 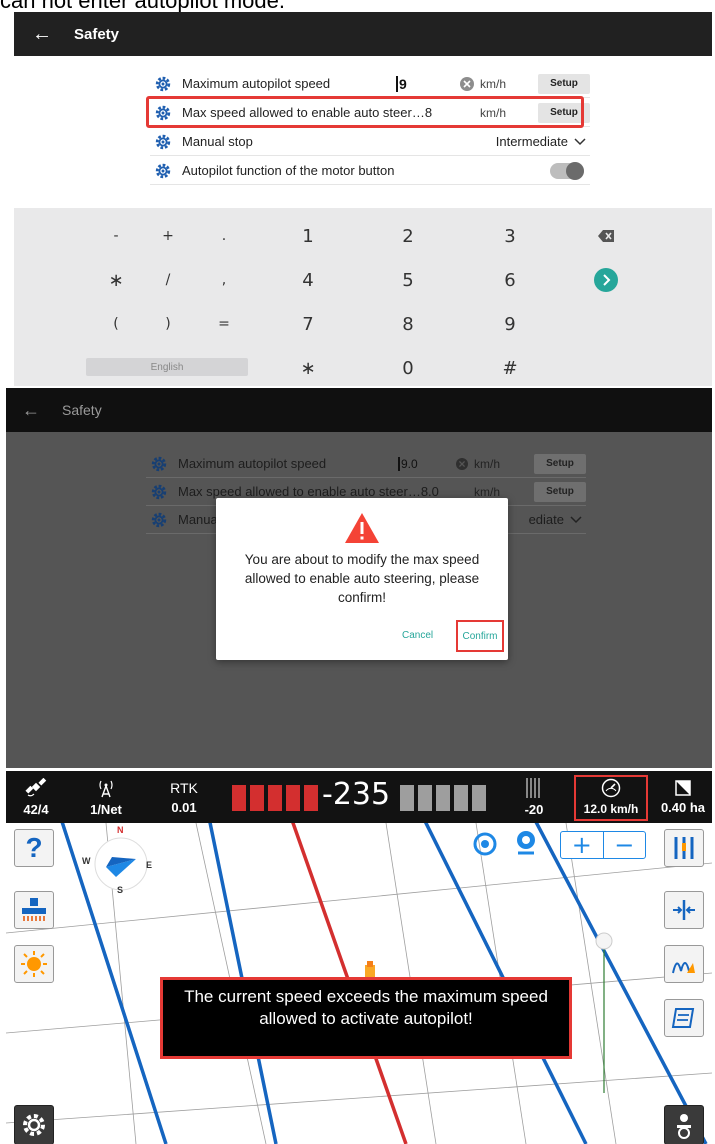 What do you see at coordinates (224, 280) in the screenshot?
I see `key-comma: ,` at bounding box center [224, 280].